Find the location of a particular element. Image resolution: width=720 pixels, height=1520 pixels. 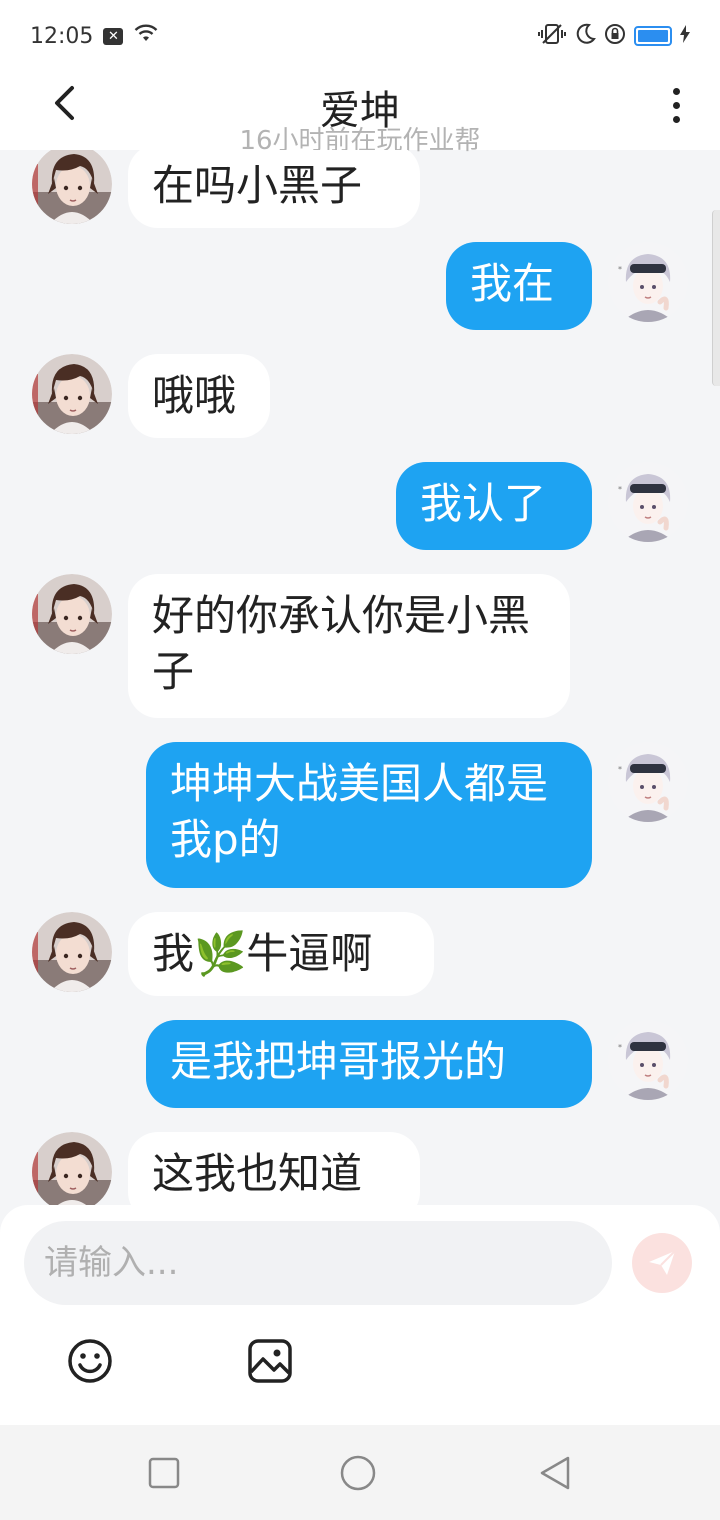

system-navigation-bar is located at coordinates (360, 1472).